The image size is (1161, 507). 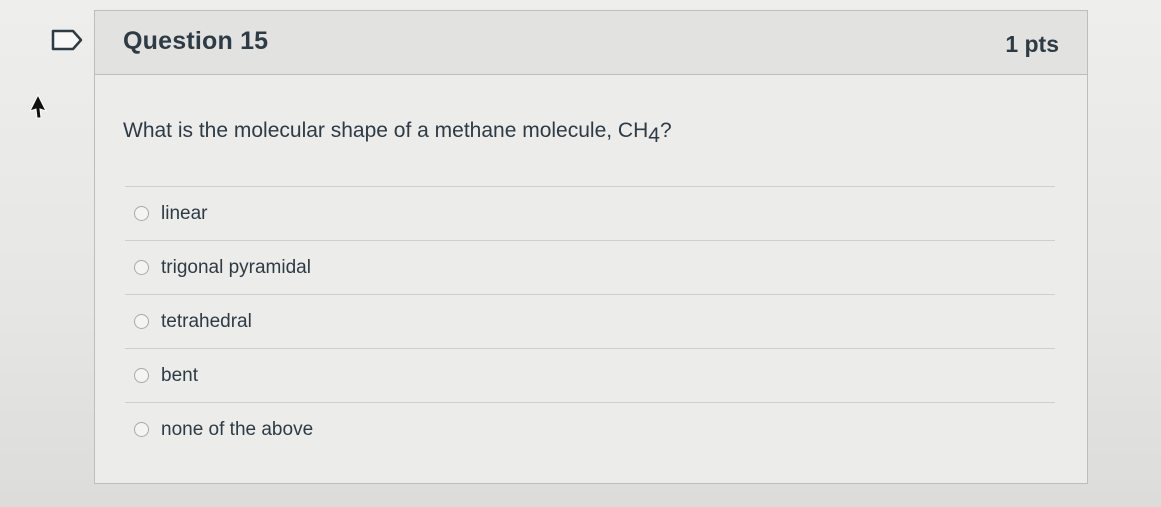 I want to click on answer-label: tetrahedral, so click(x=206, y=322).